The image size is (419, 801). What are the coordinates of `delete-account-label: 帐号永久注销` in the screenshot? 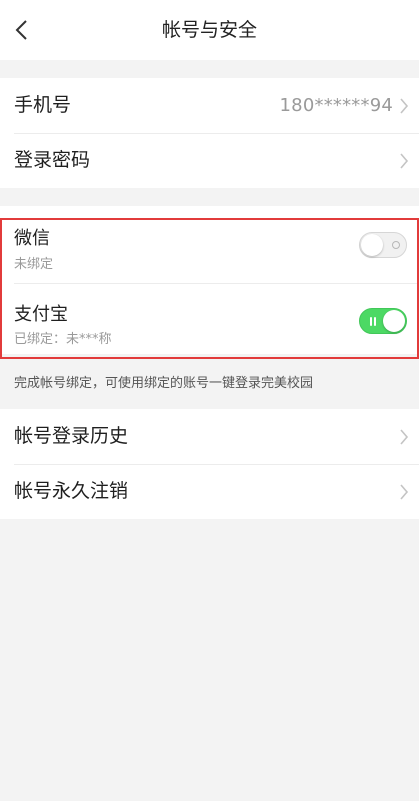 It's located at (71, 491).